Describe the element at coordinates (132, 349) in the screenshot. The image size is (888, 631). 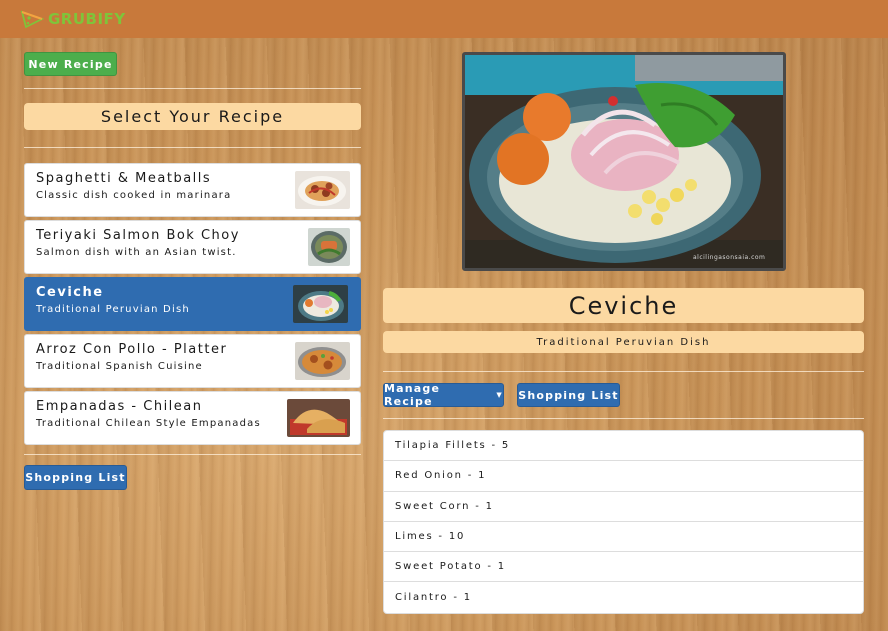
I see `recipe-title: Arroz Con Pollo - Platter` at that location.